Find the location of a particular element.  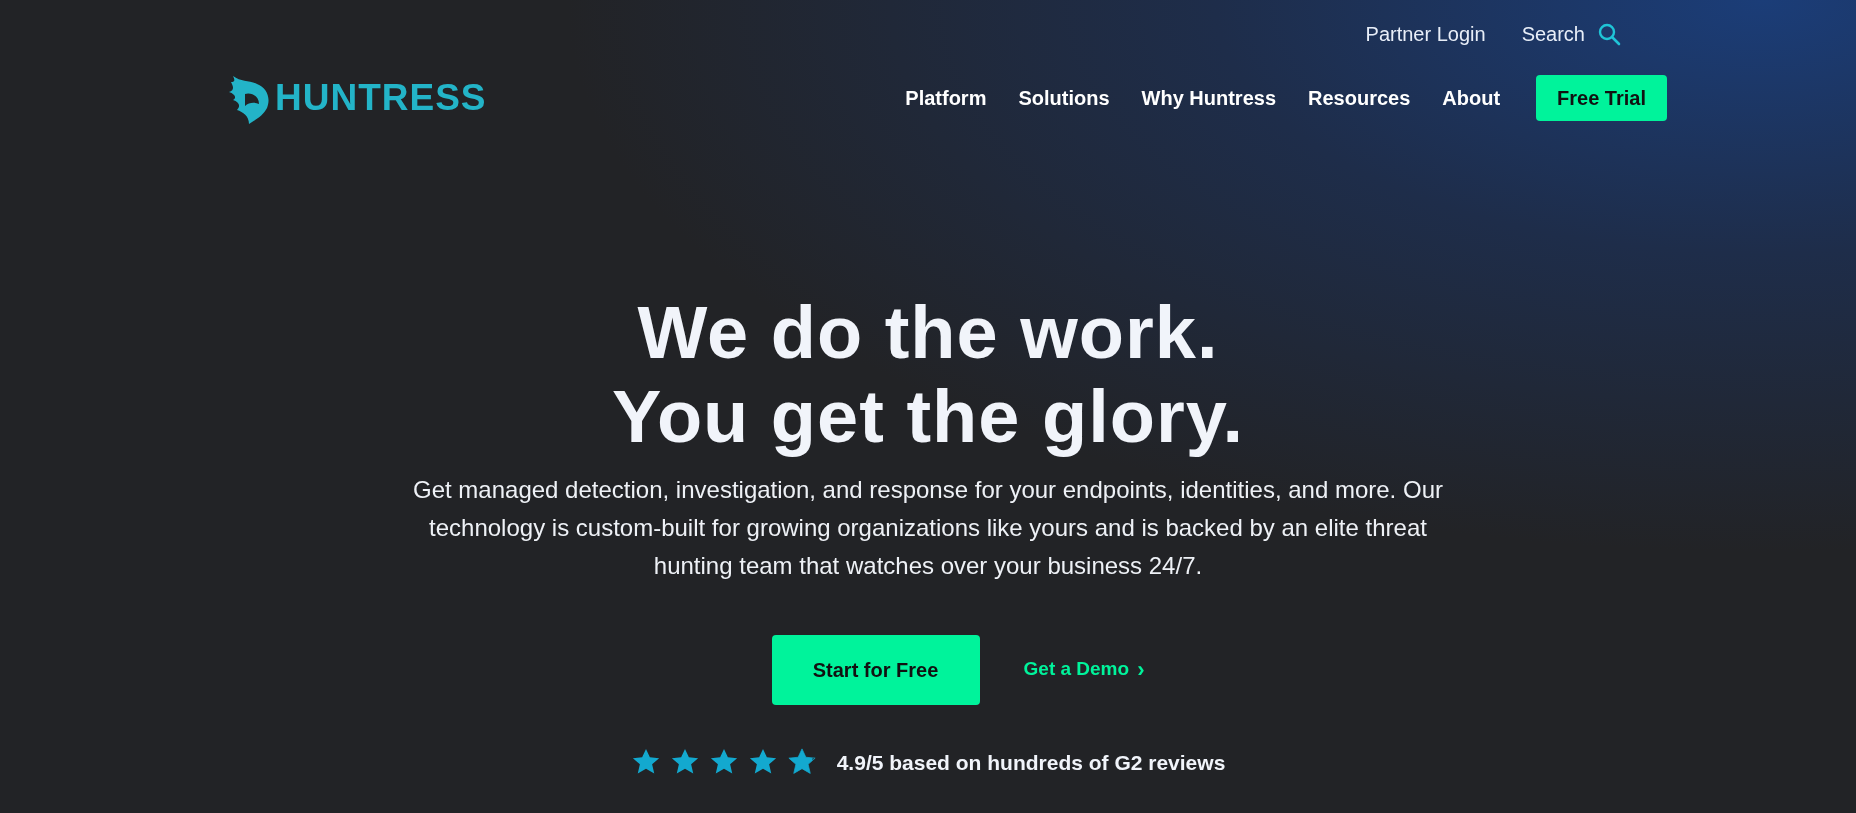

search-link: Search is located at coordinates (1553, 34).